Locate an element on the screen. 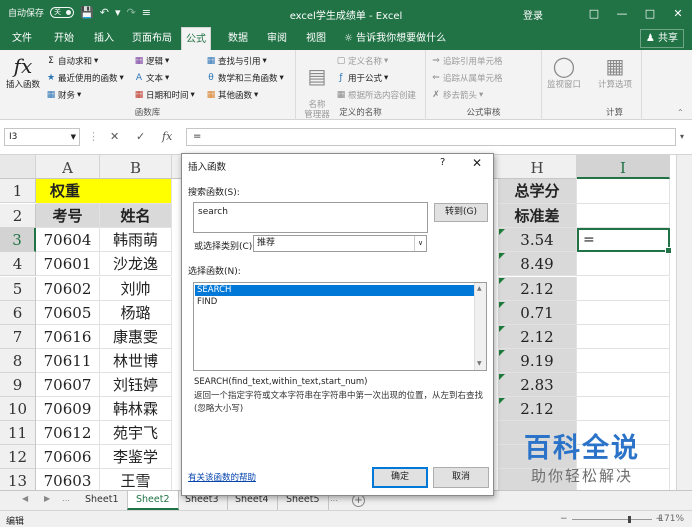 Image resolution: width=692 pixels, height=527 pixels. cell-std: 9.19 is located at coordinates (537, 361).